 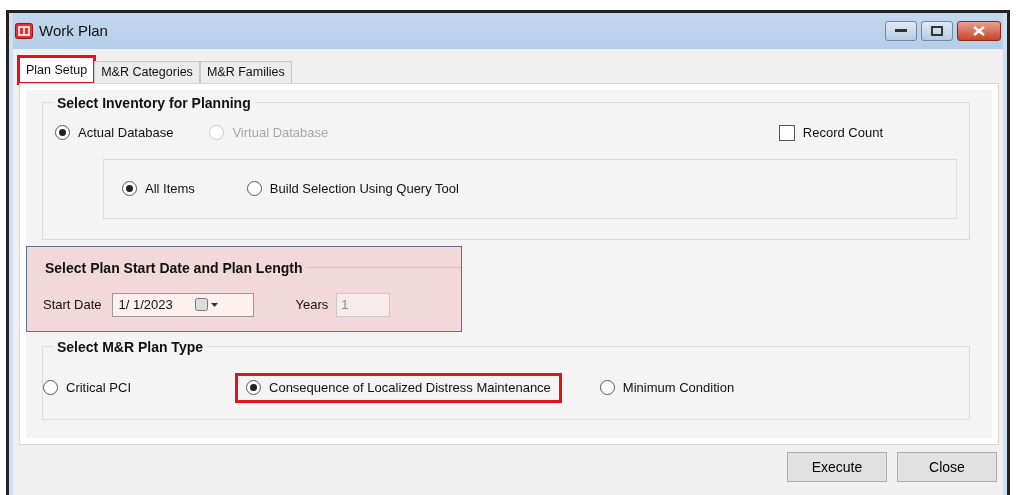 I want to click on plan-type-radio: Consequence of Localized Distress Maintenance, so click(x=398, y=388).